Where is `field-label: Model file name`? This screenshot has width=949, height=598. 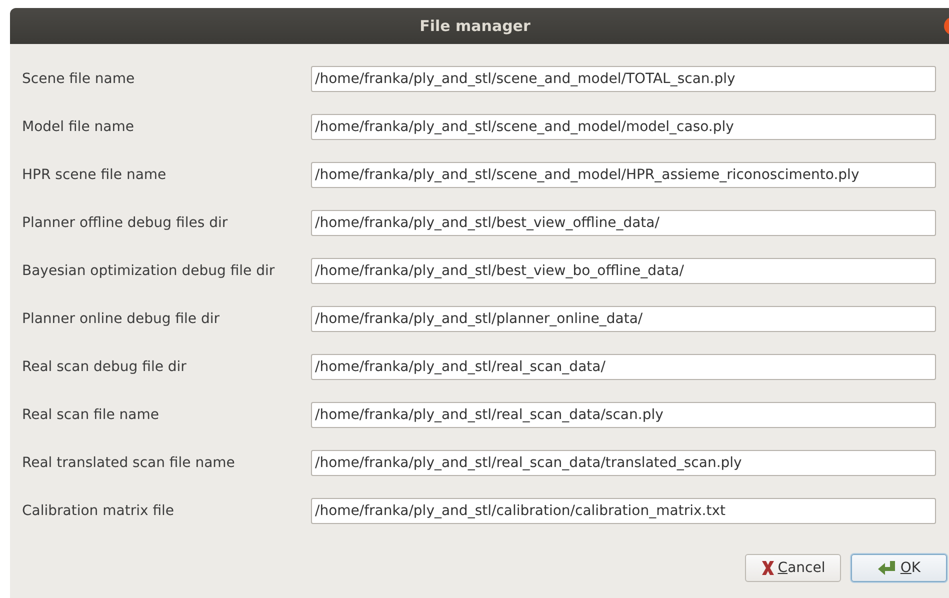 field-label: Model file name is located at coordinates (78, 127).